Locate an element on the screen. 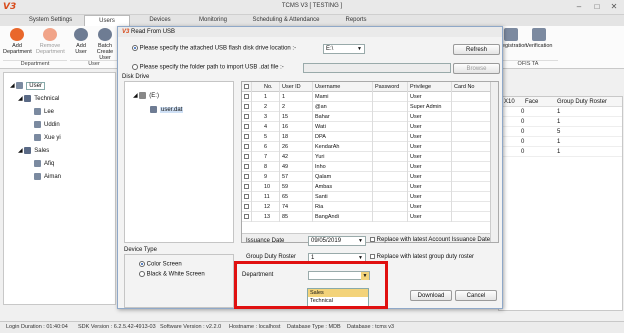 The image size is (624, 333). tab-monitoring: Monitoring is located at coordinates (213, 20).